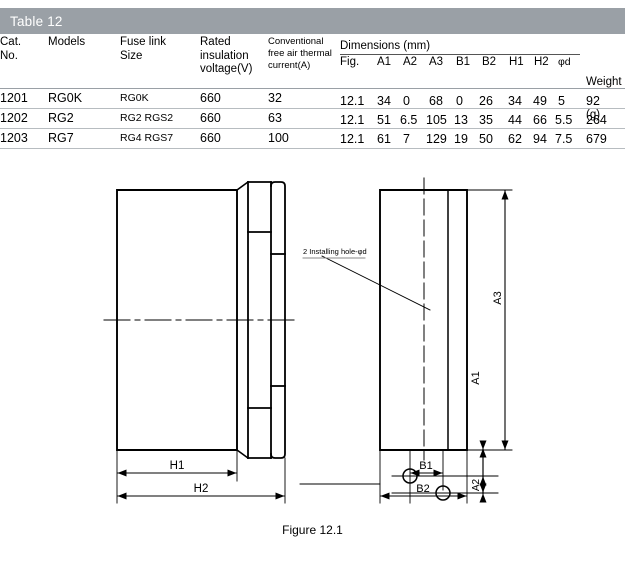 The height and width of the screenshot is (569, 625). Describe the element at coordinates (489, 62) in the screenshot. I see `subheader-b2: B2` at that location.